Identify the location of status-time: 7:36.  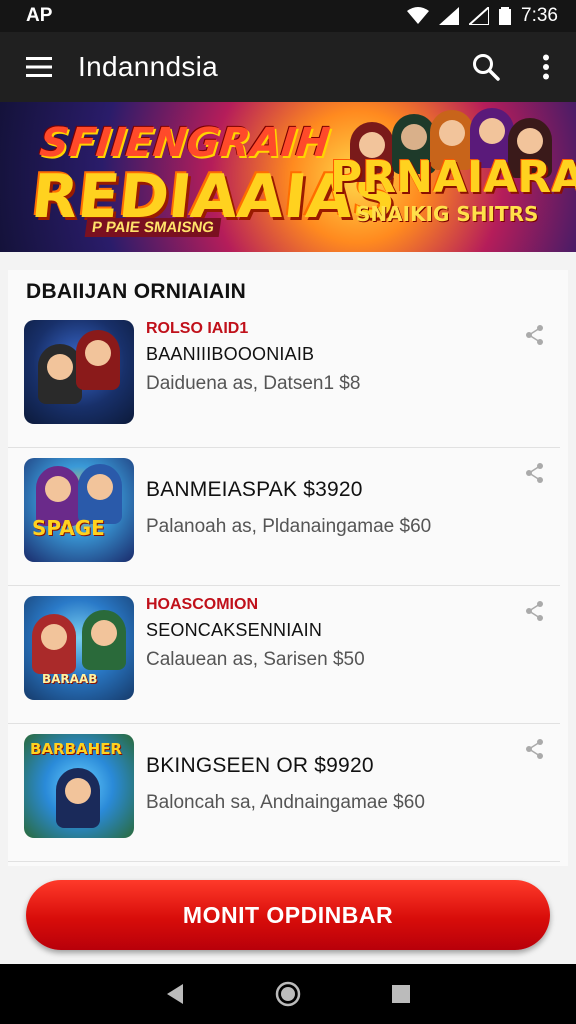
(539, 15).